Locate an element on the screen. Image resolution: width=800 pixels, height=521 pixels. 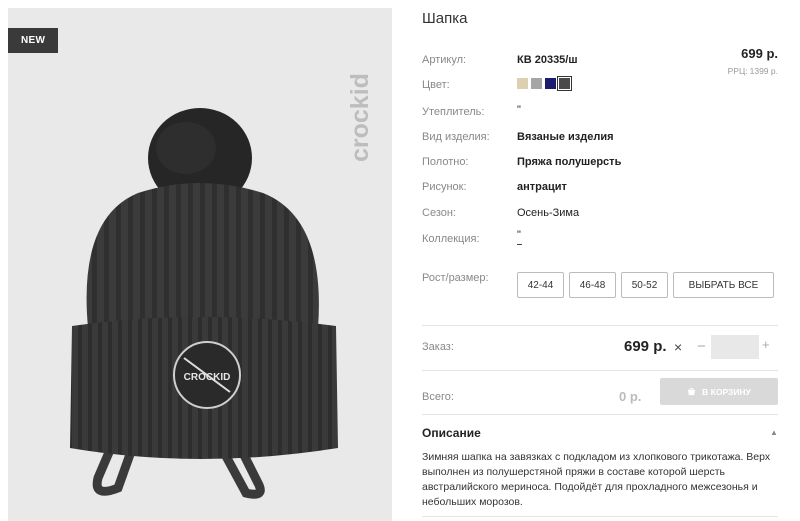
total-value: 0 р. is located at coordinates (630, 396).